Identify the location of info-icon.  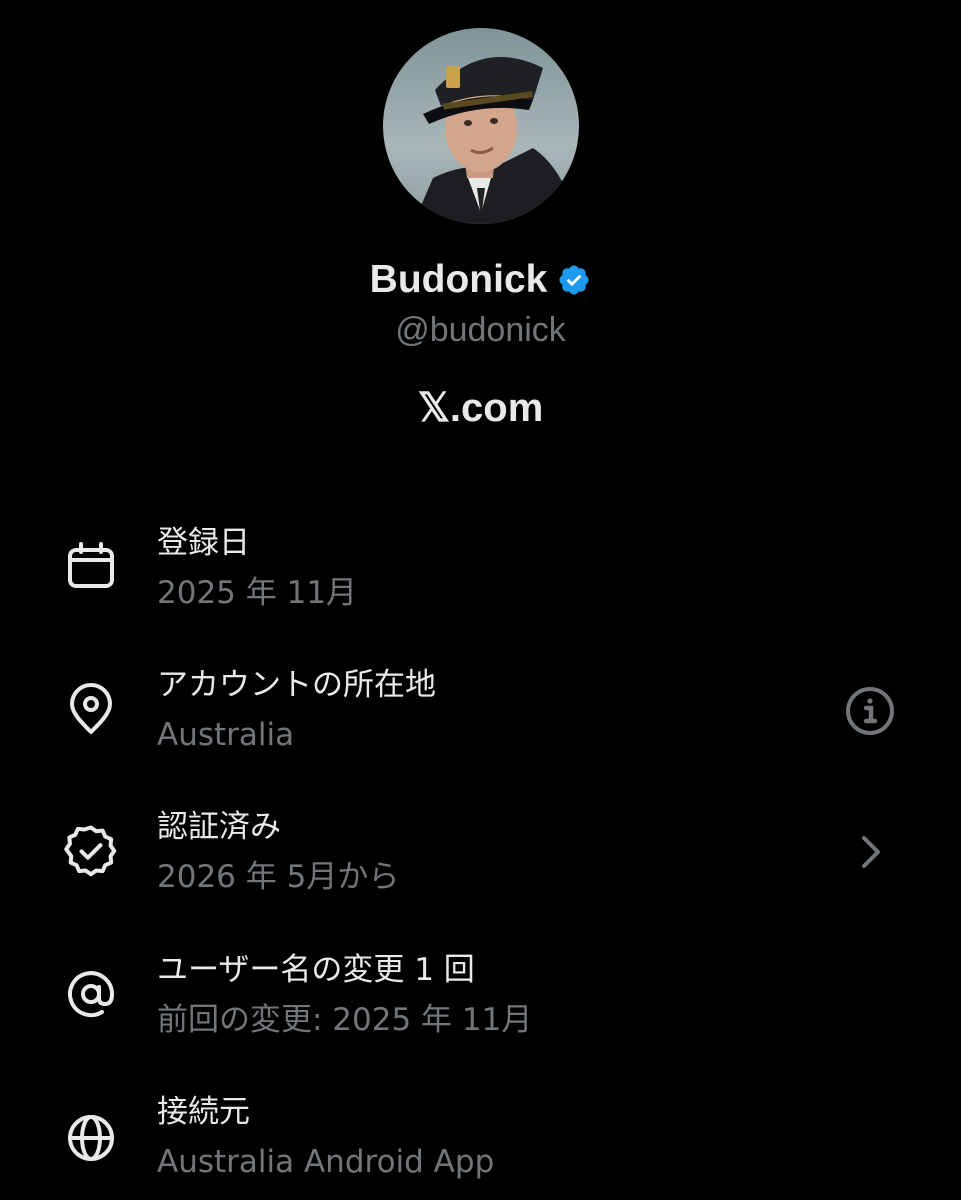
(870, 711).